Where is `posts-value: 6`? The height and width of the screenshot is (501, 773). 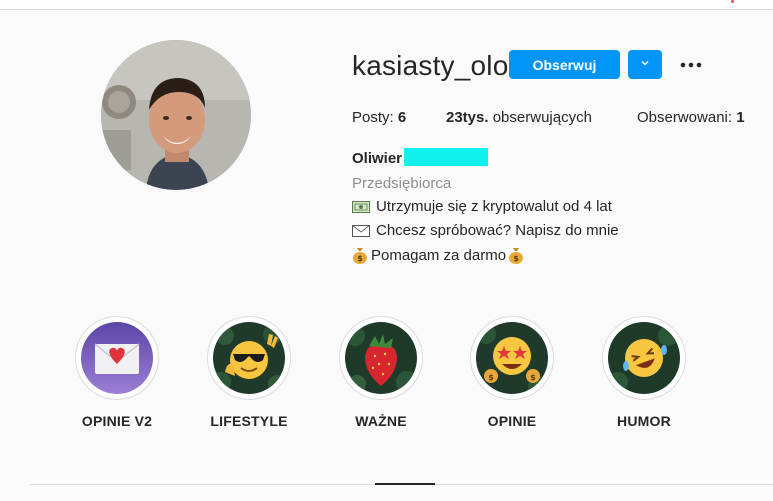 posts-value: 6 is located at coordinates (402, 117).